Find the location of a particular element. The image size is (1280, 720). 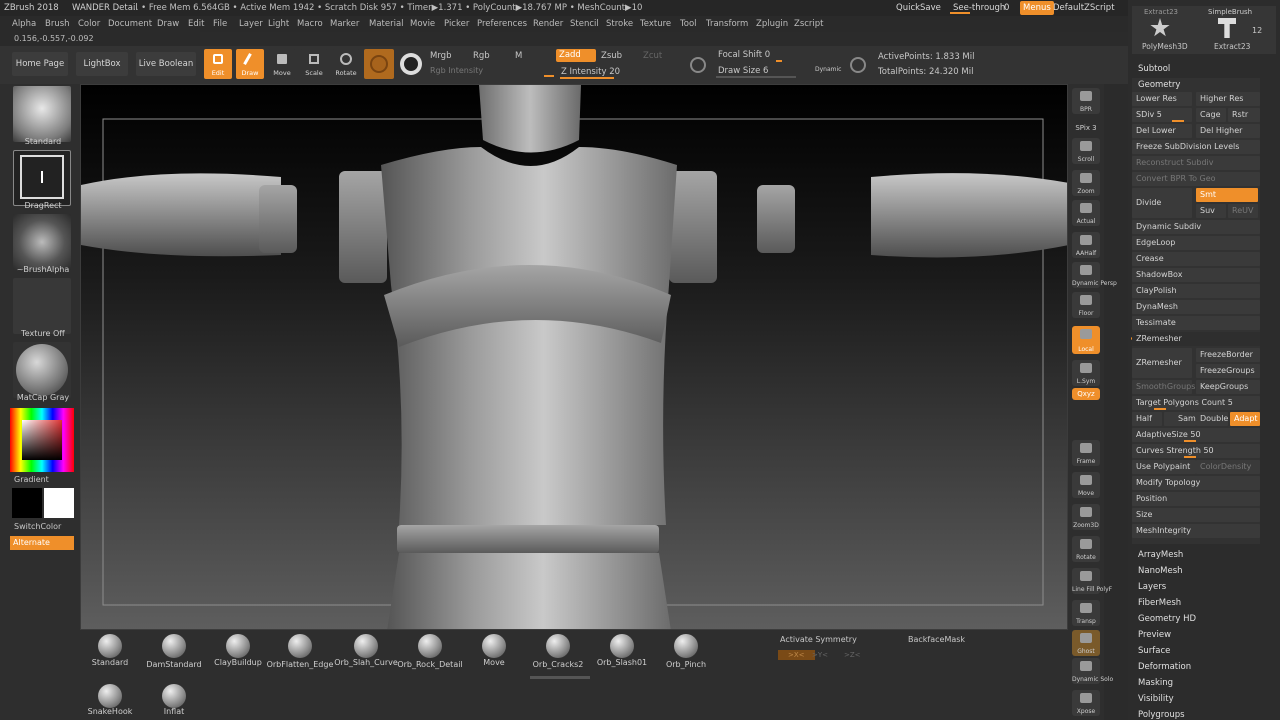

mrgb-button: Mrgb is located at coordinates (440, 56).